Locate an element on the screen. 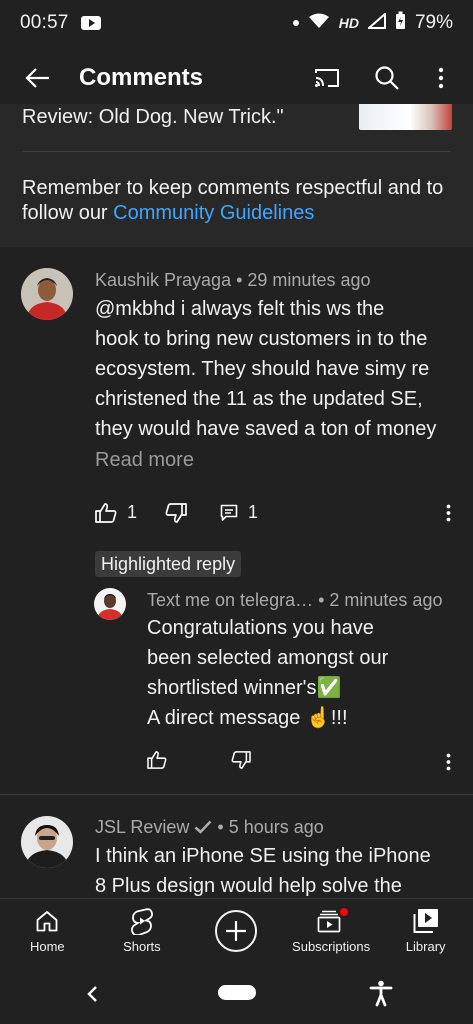 The image size is (473, 1024). create-icon is located at coordinates (236, 931).